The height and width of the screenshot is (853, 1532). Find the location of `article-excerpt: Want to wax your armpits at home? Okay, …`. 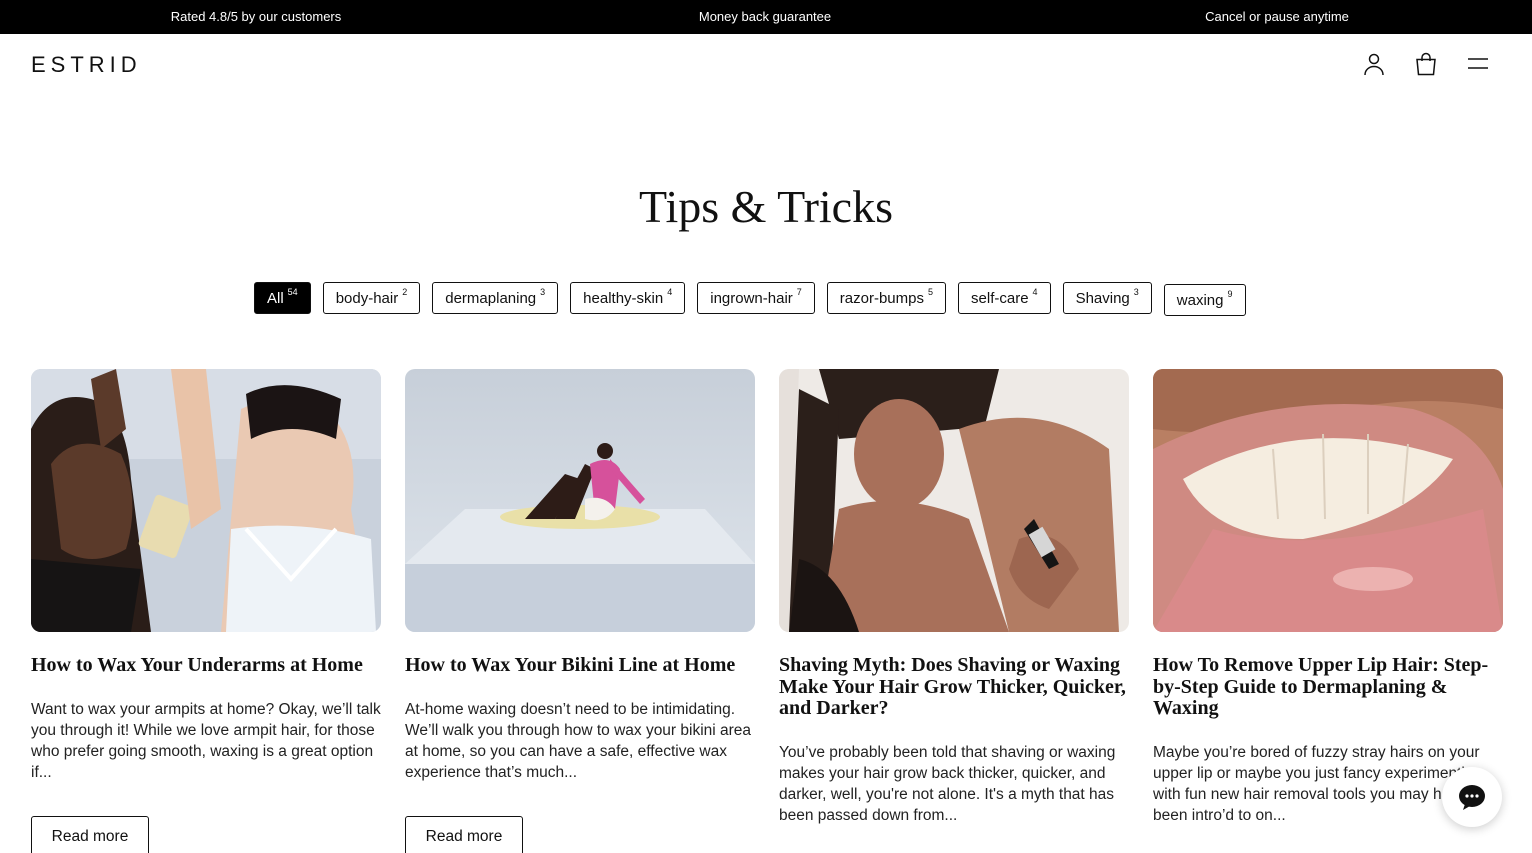

article-excerpt: Want to wax your armpits at home? Okay, … is located at coordinates (206, 740).